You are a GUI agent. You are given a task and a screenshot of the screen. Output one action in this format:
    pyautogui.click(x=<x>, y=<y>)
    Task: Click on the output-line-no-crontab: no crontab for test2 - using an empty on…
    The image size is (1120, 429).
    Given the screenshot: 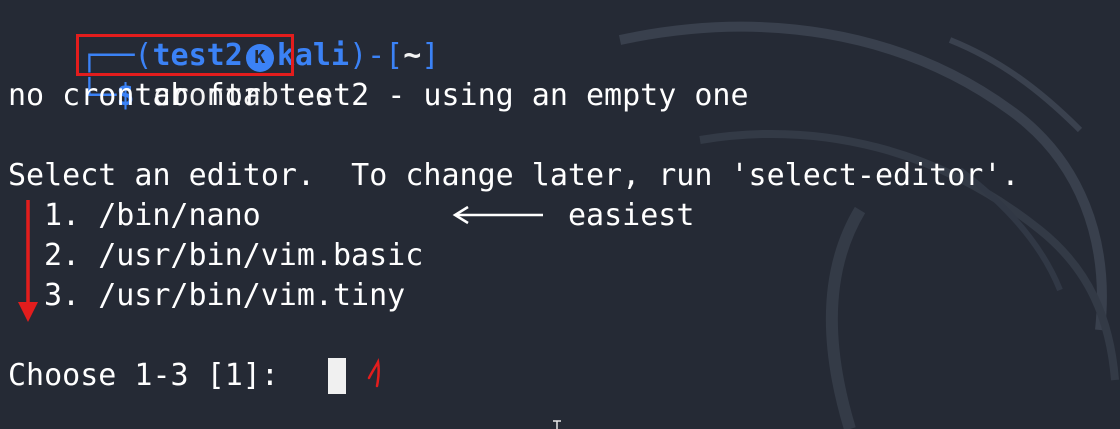 What is the action you would take?
    pyautogui.click(x=378, y=95)
    